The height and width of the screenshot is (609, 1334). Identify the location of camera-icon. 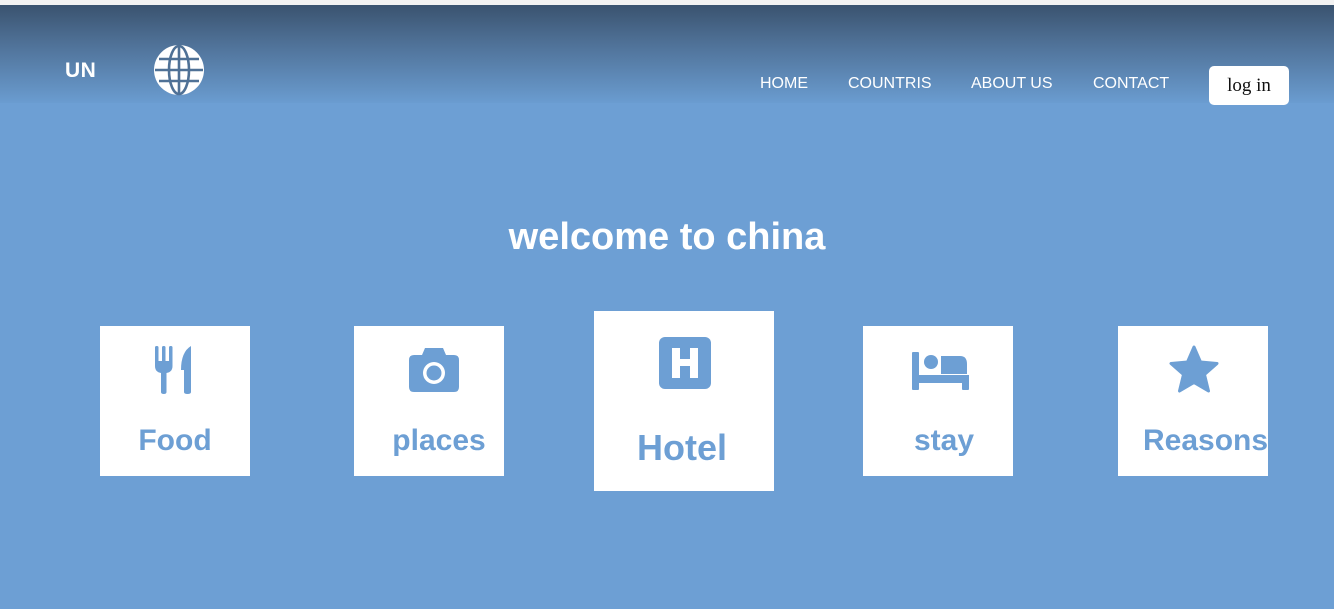
(434, 370).